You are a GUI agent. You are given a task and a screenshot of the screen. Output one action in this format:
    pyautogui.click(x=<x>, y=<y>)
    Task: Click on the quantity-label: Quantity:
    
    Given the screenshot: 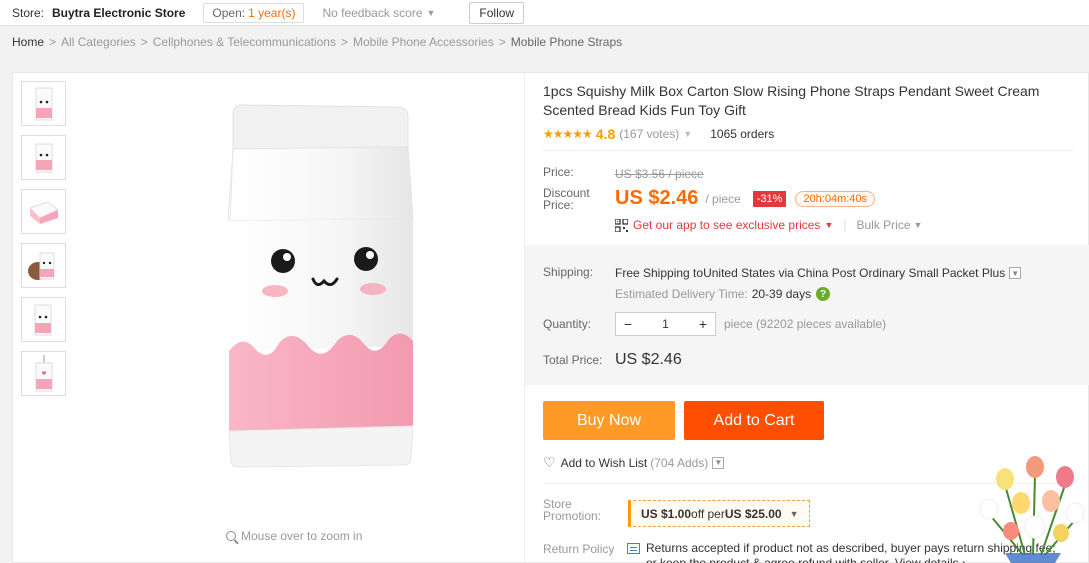 What is the action you would take?
    pyautogui.click(x=567, y=324)
    